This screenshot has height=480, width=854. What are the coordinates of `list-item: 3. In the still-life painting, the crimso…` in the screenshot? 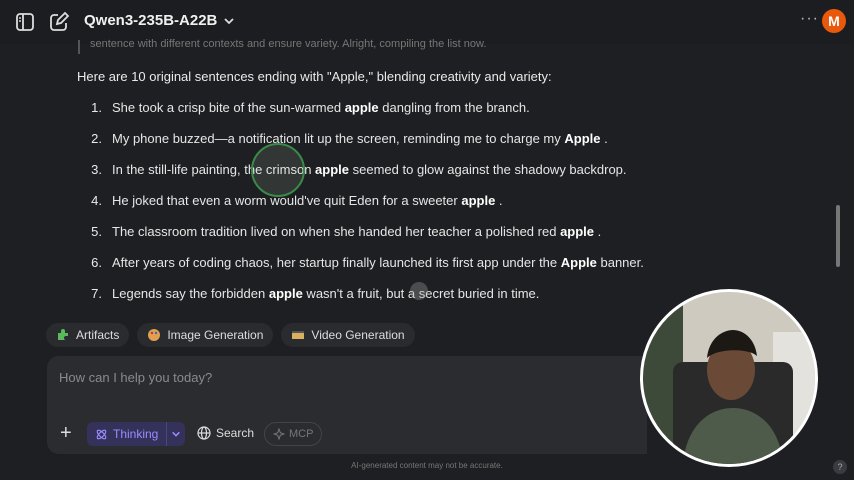 It's located at (388, 176).